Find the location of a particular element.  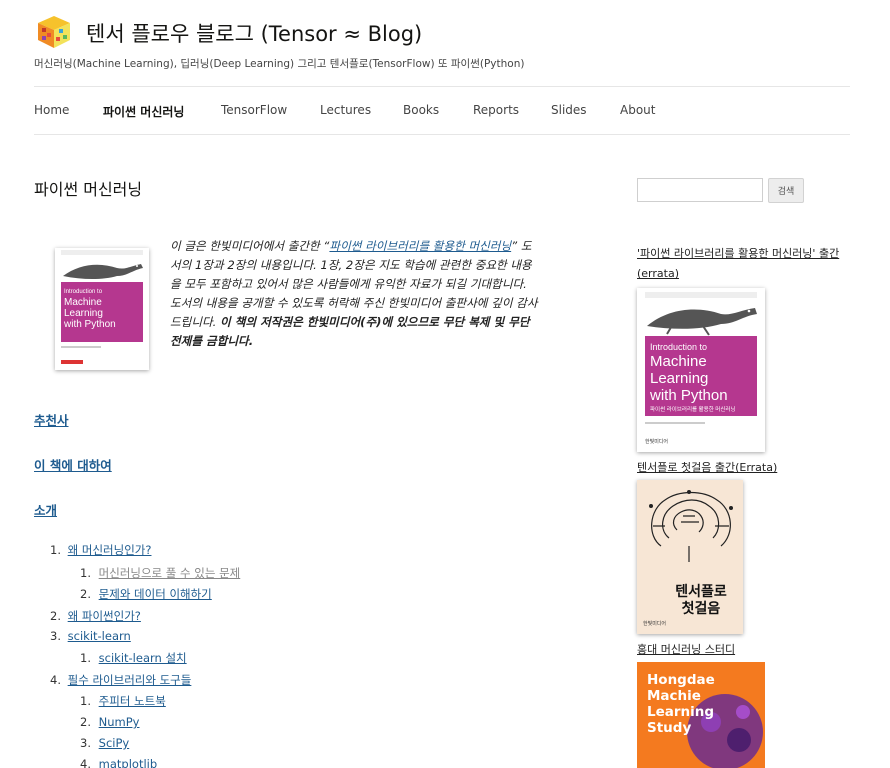

list-item: 1. scikit-learn 설치 is located at coordinates (133, 658).